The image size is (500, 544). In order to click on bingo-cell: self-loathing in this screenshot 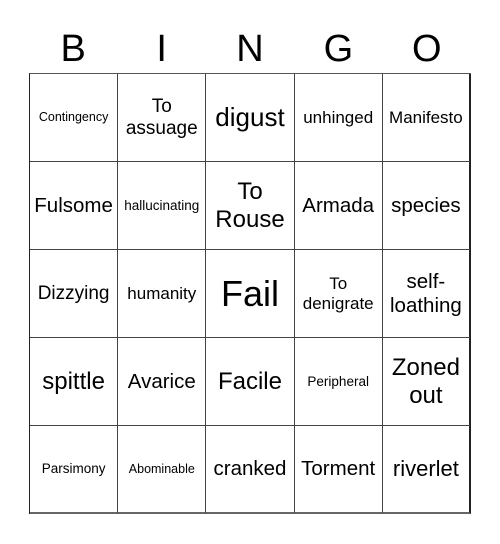, I will do `click(426, 294)`.